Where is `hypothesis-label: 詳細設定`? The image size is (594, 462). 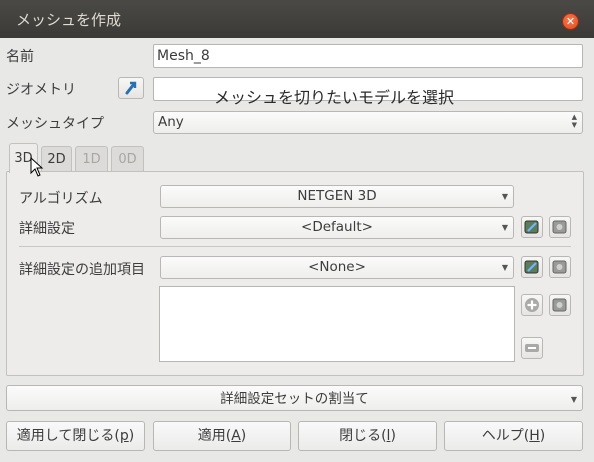
hypothesis-label: 詳細設定 is located at coordinates (47, 229).